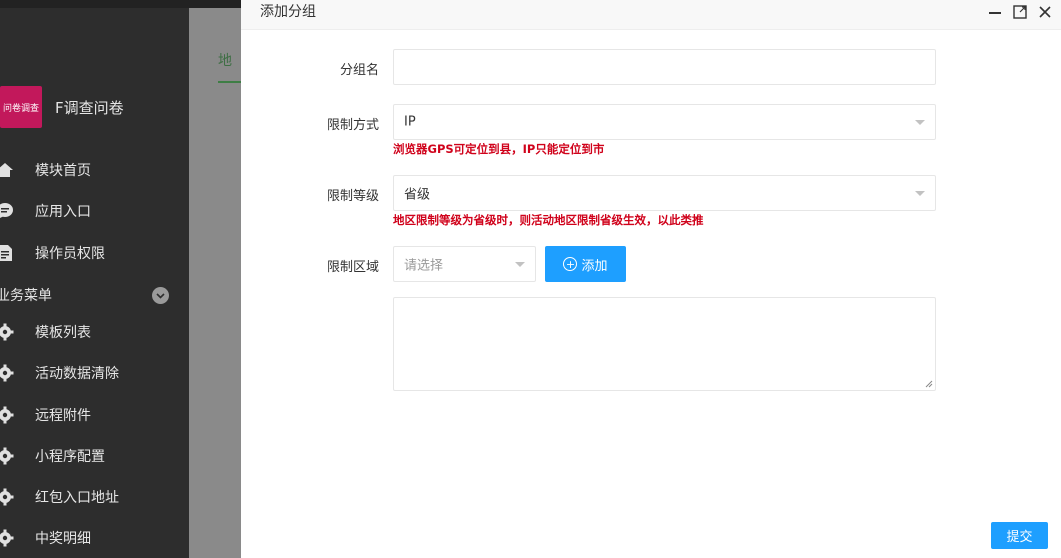  Describe the element at coordinates (215, 283) in the screenshot. I see `backdrop-content` at that location.